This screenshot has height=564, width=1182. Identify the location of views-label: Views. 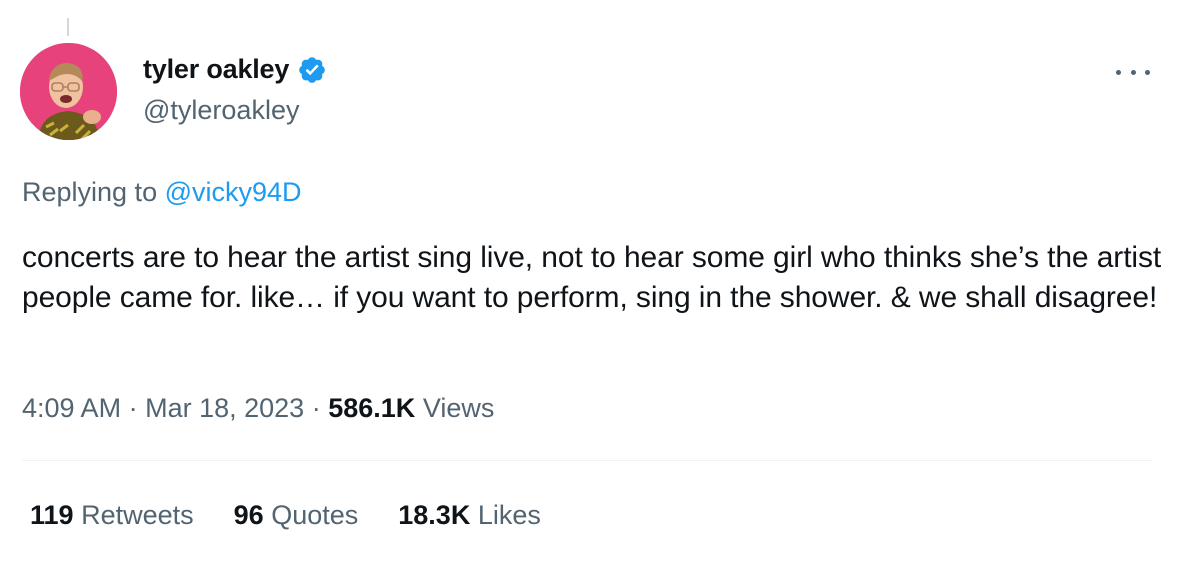
(458, 408).